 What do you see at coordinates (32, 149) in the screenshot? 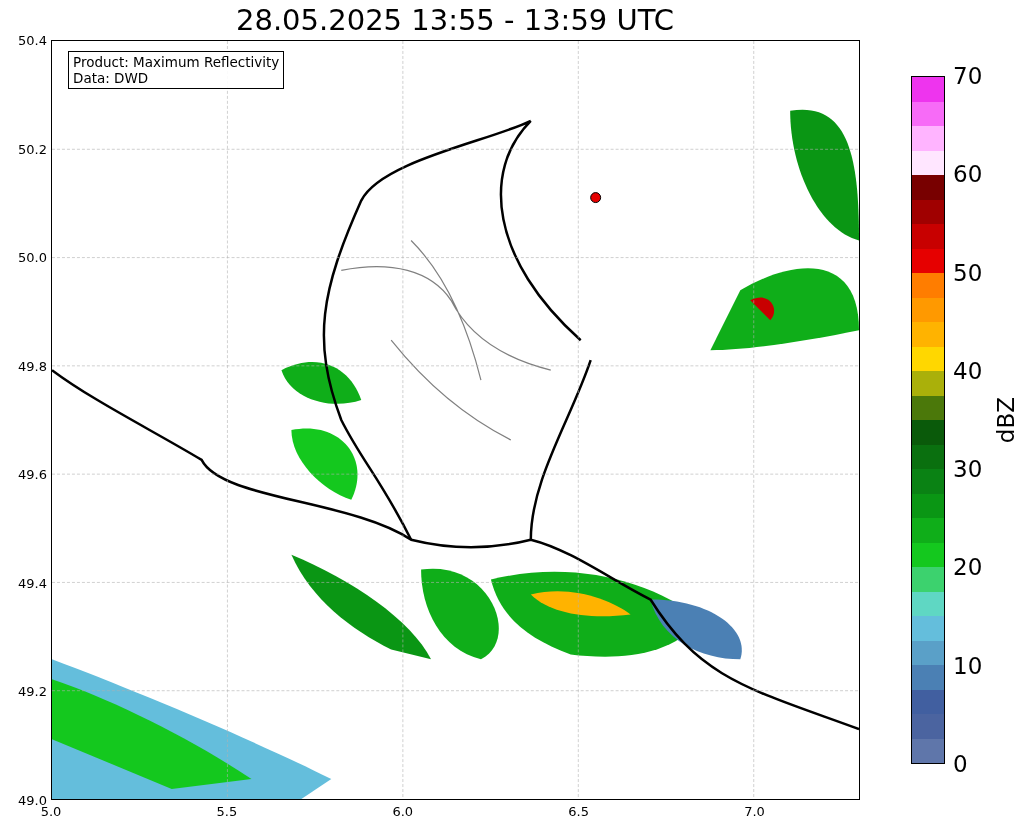
I see `axis-tick-label: 50.2` at bounding box center [32, 149].